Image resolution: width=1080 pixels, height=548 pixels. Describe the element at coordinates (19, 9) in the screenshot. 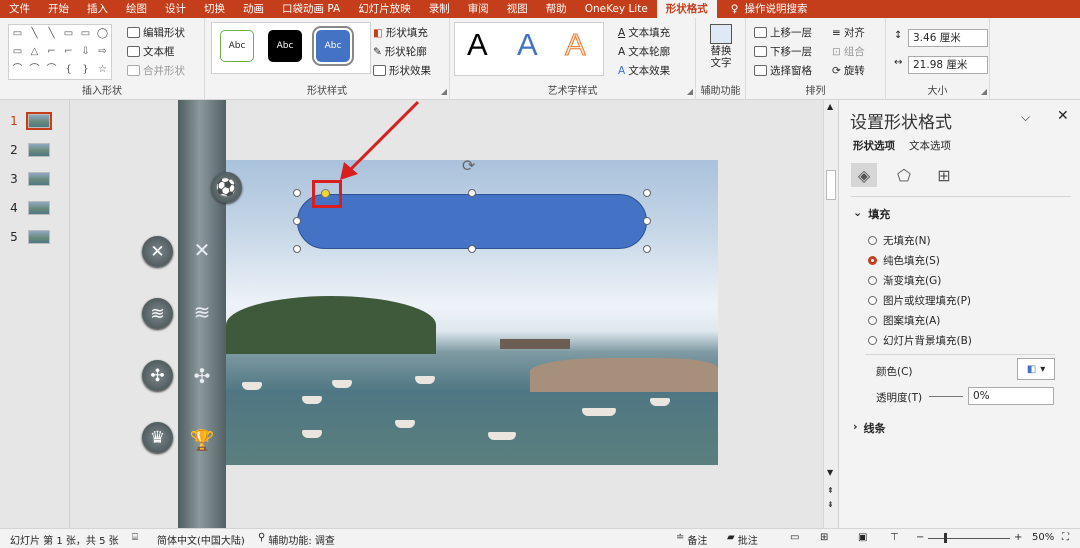

I see `tab-file: 文件` at that location.